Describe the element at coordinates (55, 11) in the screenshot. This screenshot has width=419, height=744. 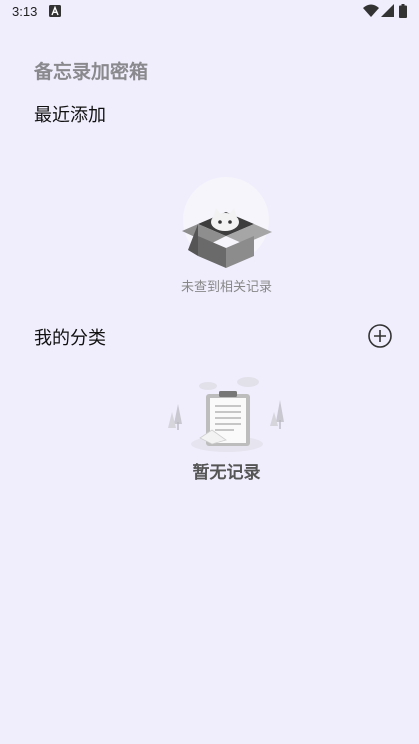
I see `text-a-icon` at that location.